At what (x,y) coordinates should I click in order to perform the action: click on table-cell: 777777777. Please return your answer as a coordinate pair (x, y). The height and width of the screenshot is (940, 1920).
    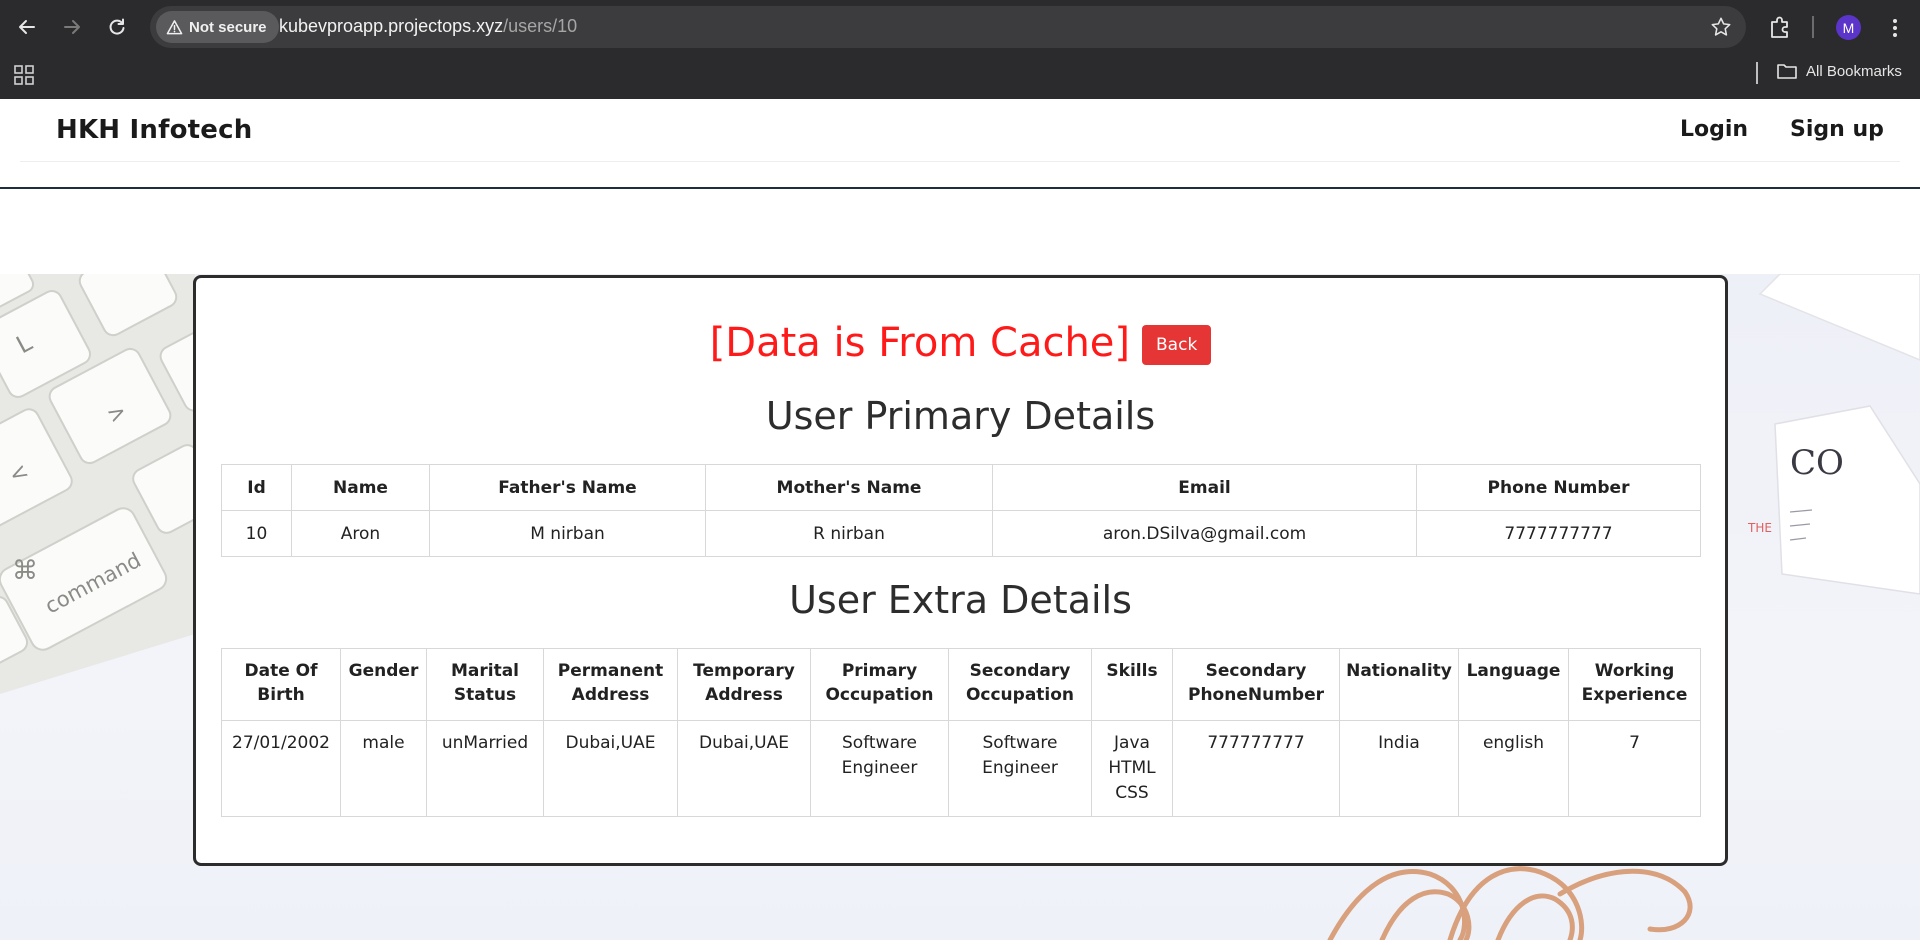
    Looking at the image, I should click on (1256, 768).